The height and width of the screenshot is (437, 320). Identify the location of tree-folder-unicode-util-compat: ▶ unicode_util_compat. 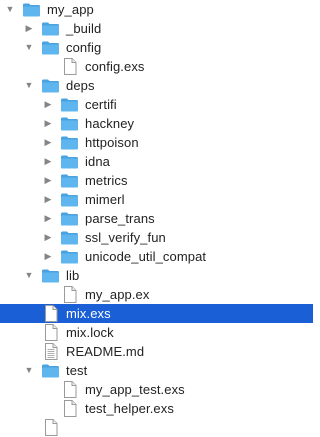
(156, 256).